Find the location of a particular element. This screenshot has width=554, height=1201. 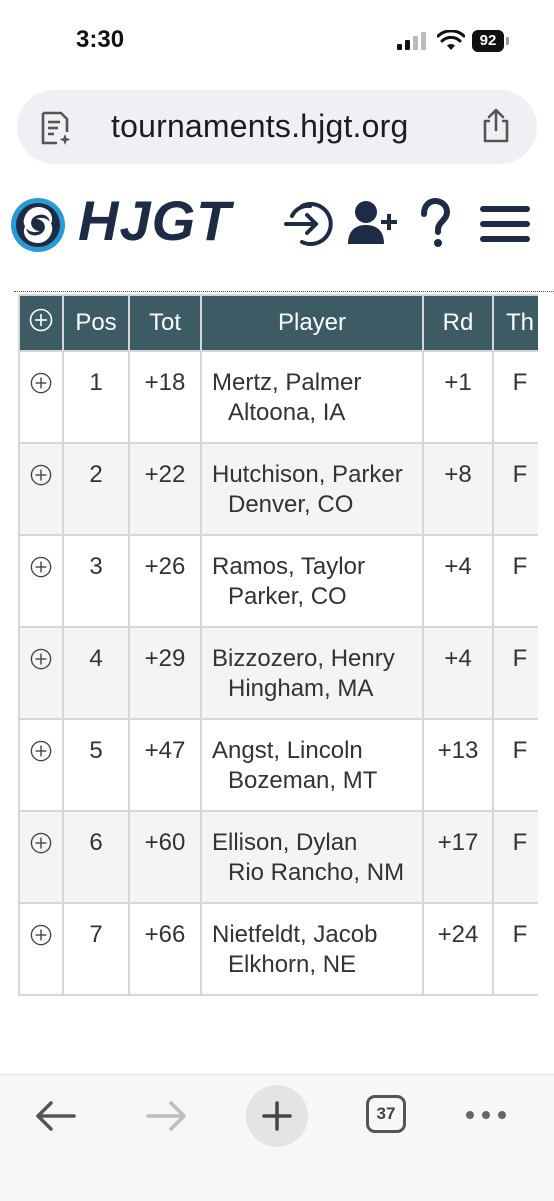

url-text: tournaments.hjgt.org is located at coordinates (260, 126).